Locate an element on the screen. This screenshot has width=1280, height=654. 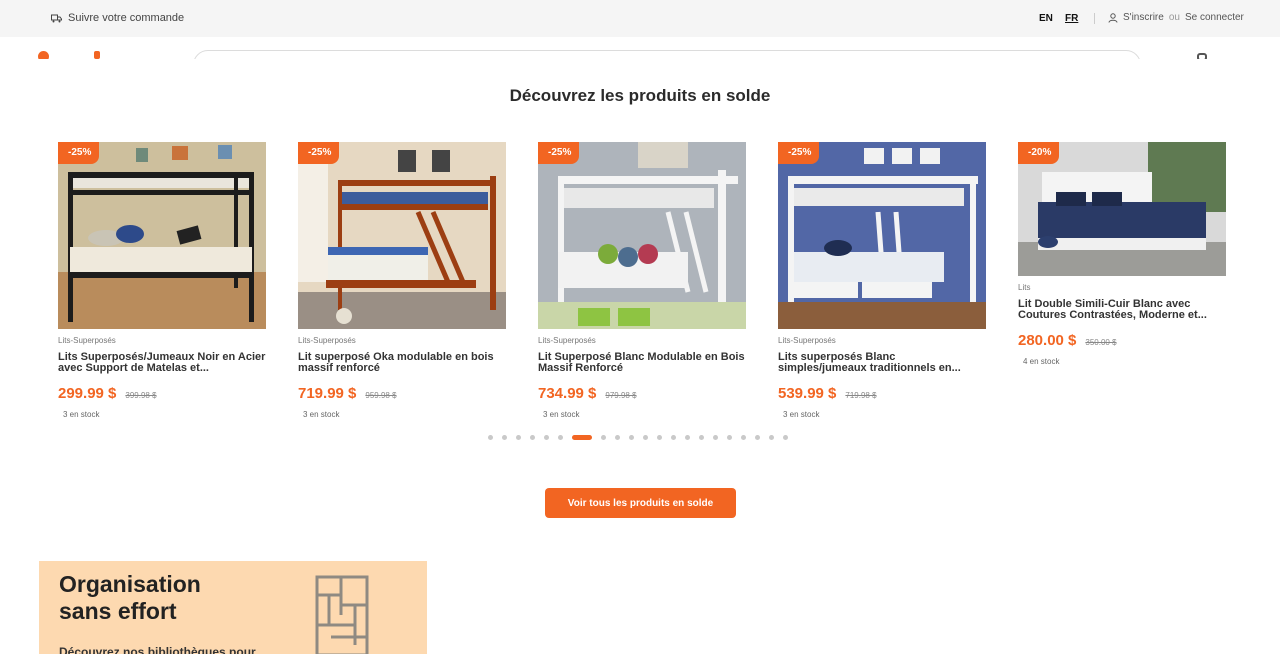
account-links: S'inscrire ou Se connecter is located at coordinates (1176, 17).